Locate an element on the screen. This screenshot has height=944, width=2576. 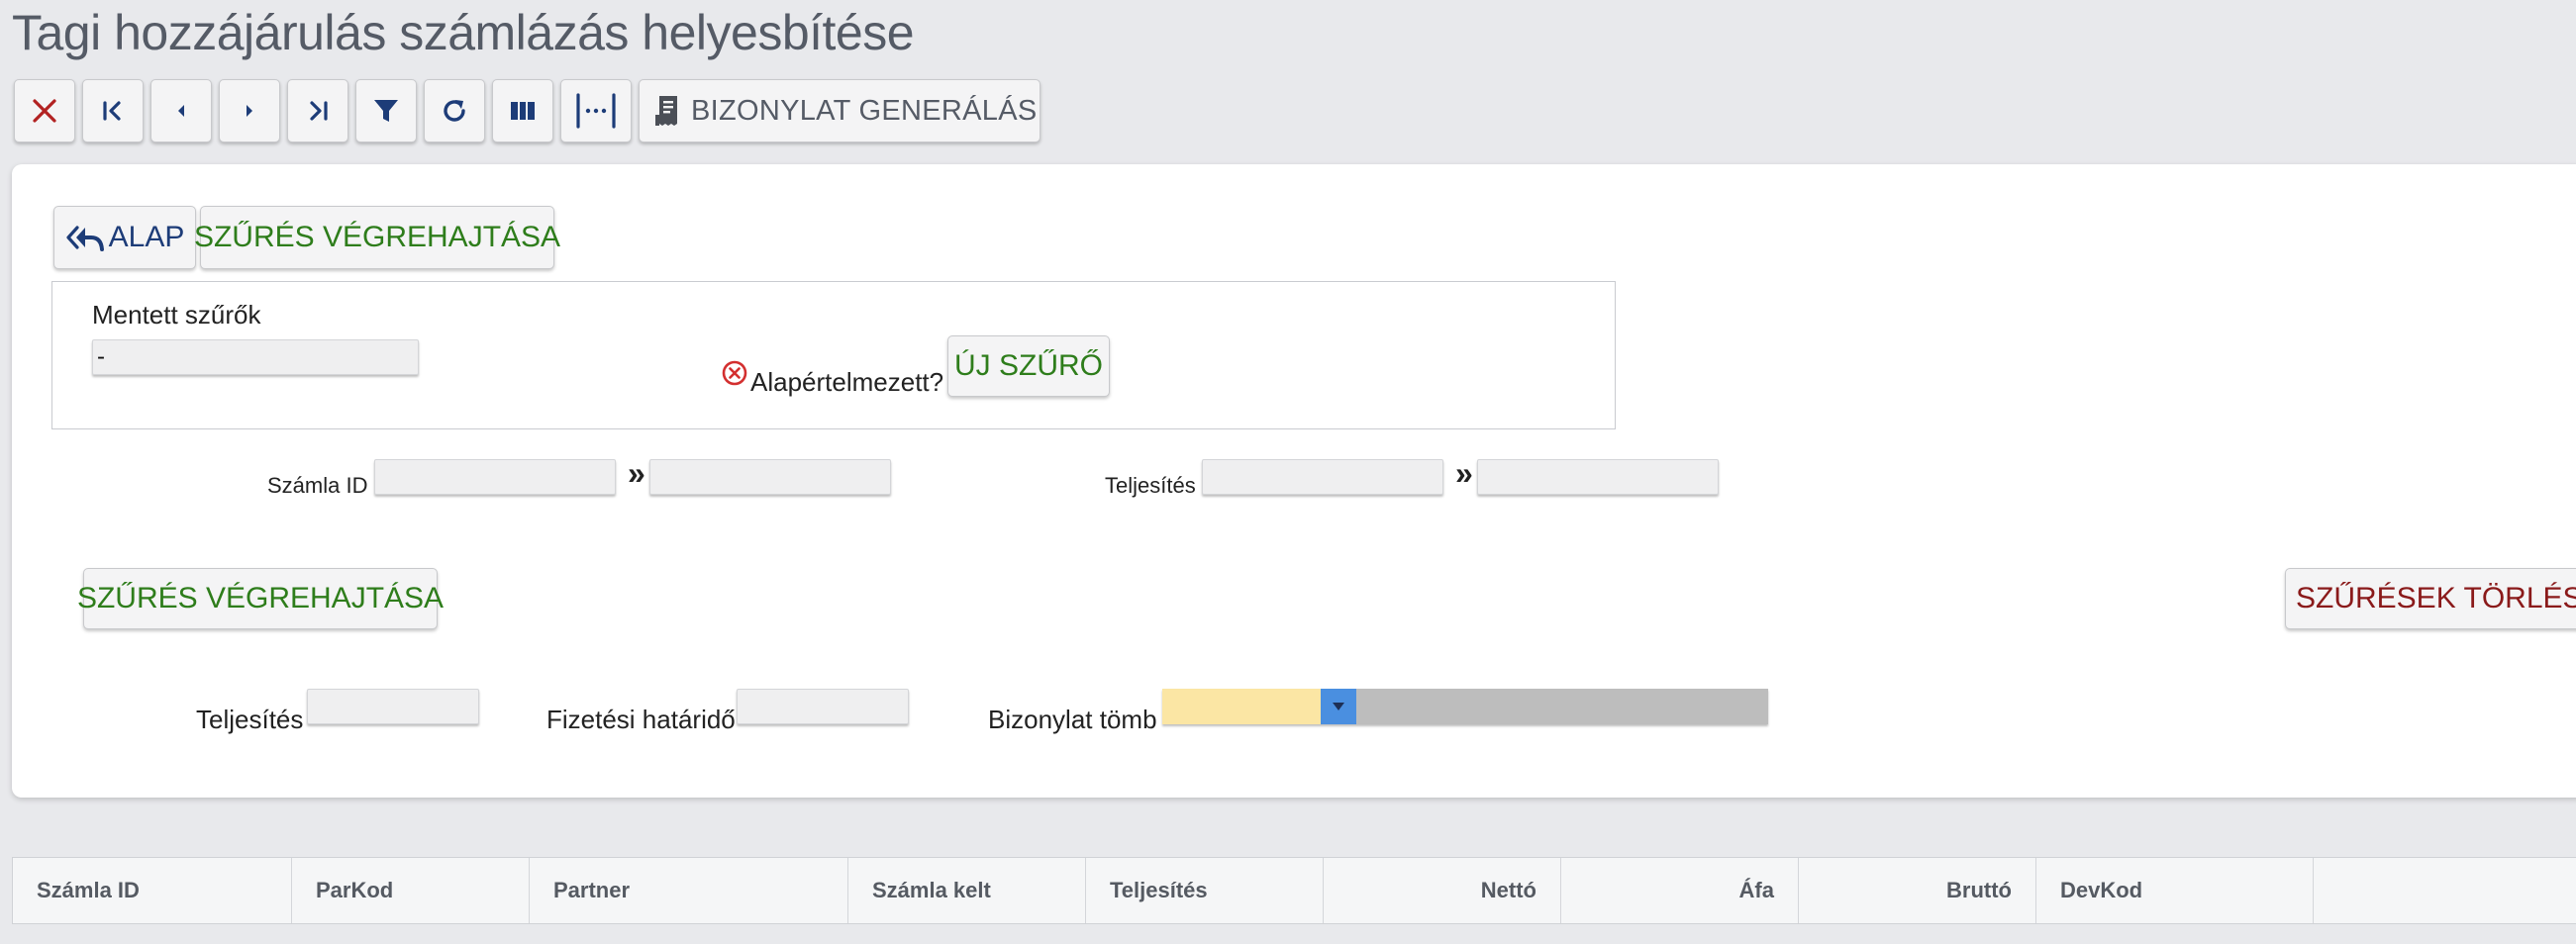
bizonylat-tomb-label: Bizonylat tömb is located at coordinates (1073, 720).